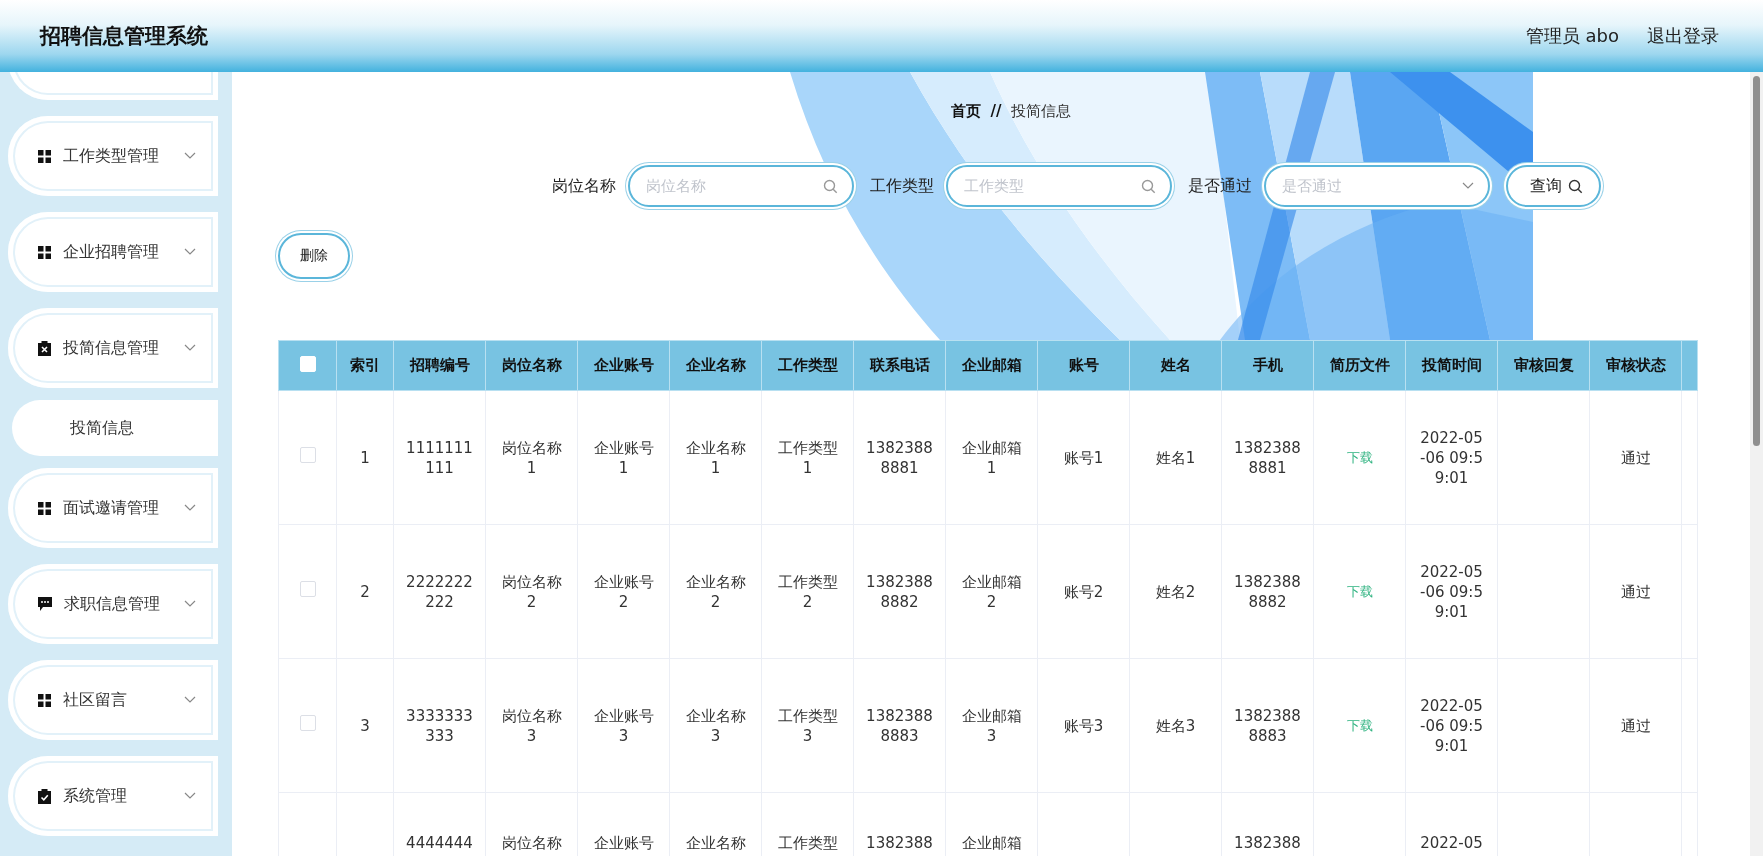 The width and height of the screenshot is (1763, 856). What do you see at coordinates (45, 604) in the screenshot?
I see `chat-icon` at bounding box center [45, 604].